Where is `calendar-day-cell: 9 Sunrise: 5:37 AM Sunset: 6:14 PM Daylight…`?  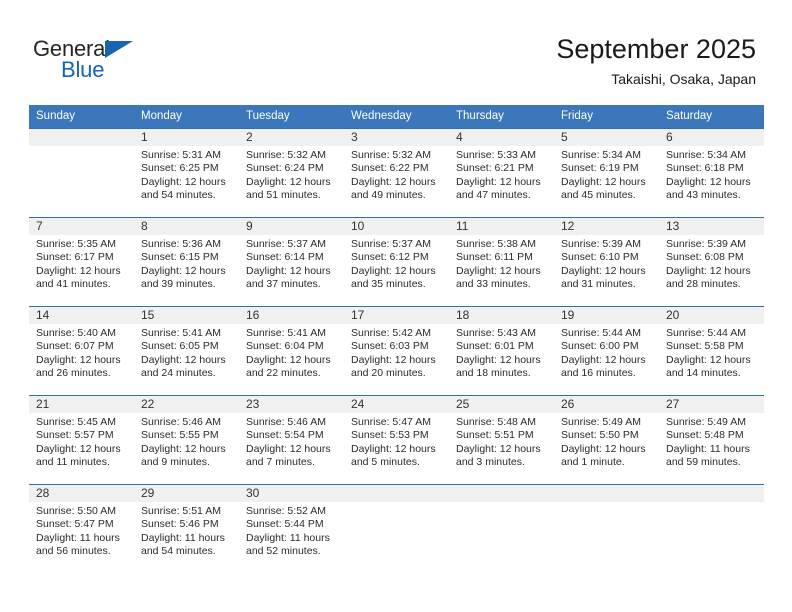 calendar-day-cell: 9 Sunrise: 5:37 AM Sunset: 6:14 PM Daylight… is located at coordinates (291, 262).